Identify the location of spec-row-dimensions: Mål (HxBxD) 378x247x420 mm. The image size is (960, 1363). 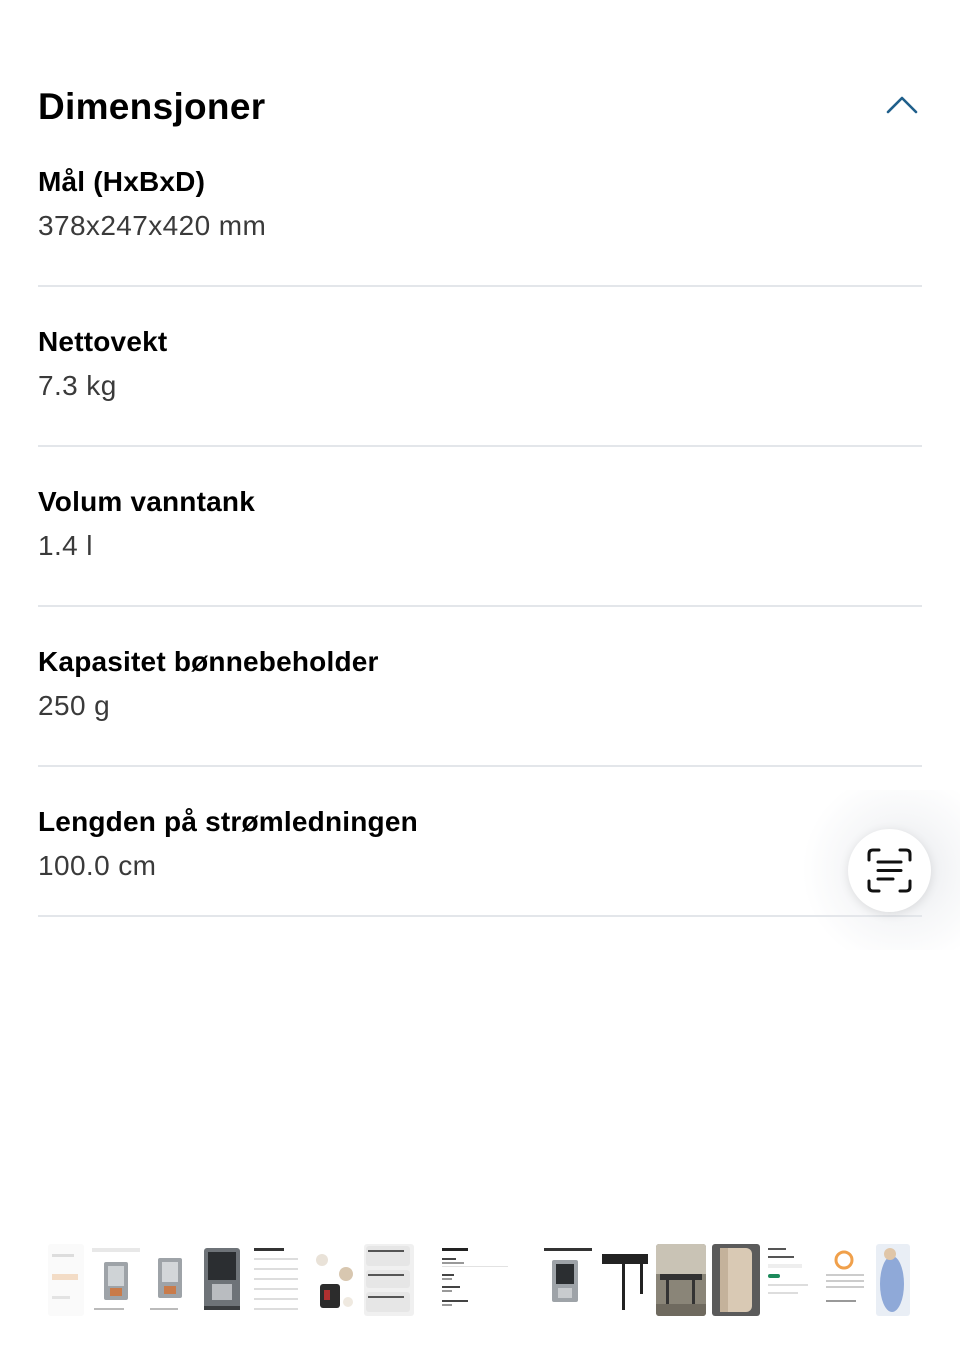
(480, 246).